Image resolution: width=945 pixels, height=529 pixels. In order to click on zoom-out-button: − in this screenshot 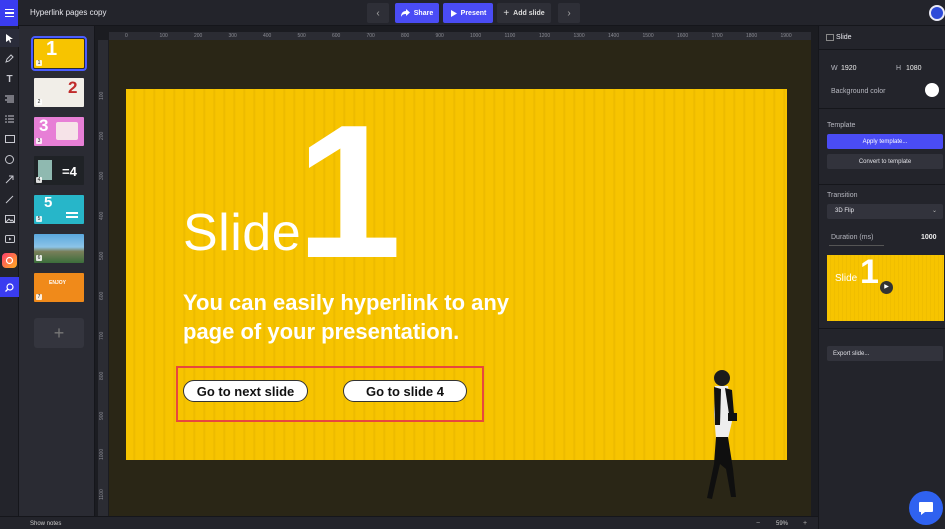, I will do `click(758, 523)`.